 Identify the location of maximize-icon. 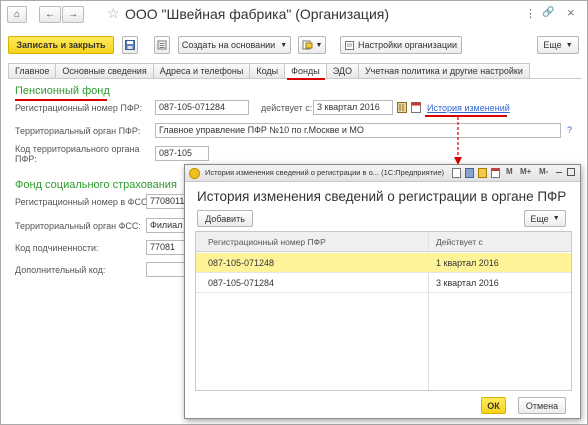
(571, 172).